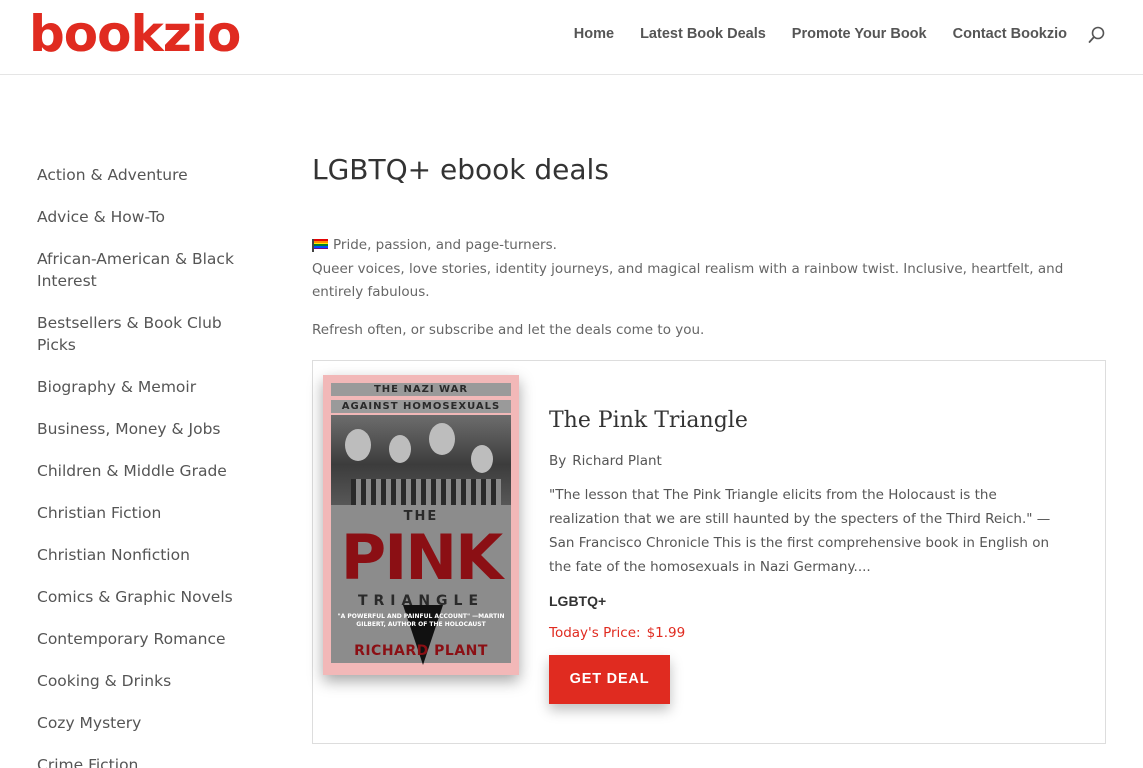  I want to click on cover-pink: PINK, so click(421, 557).